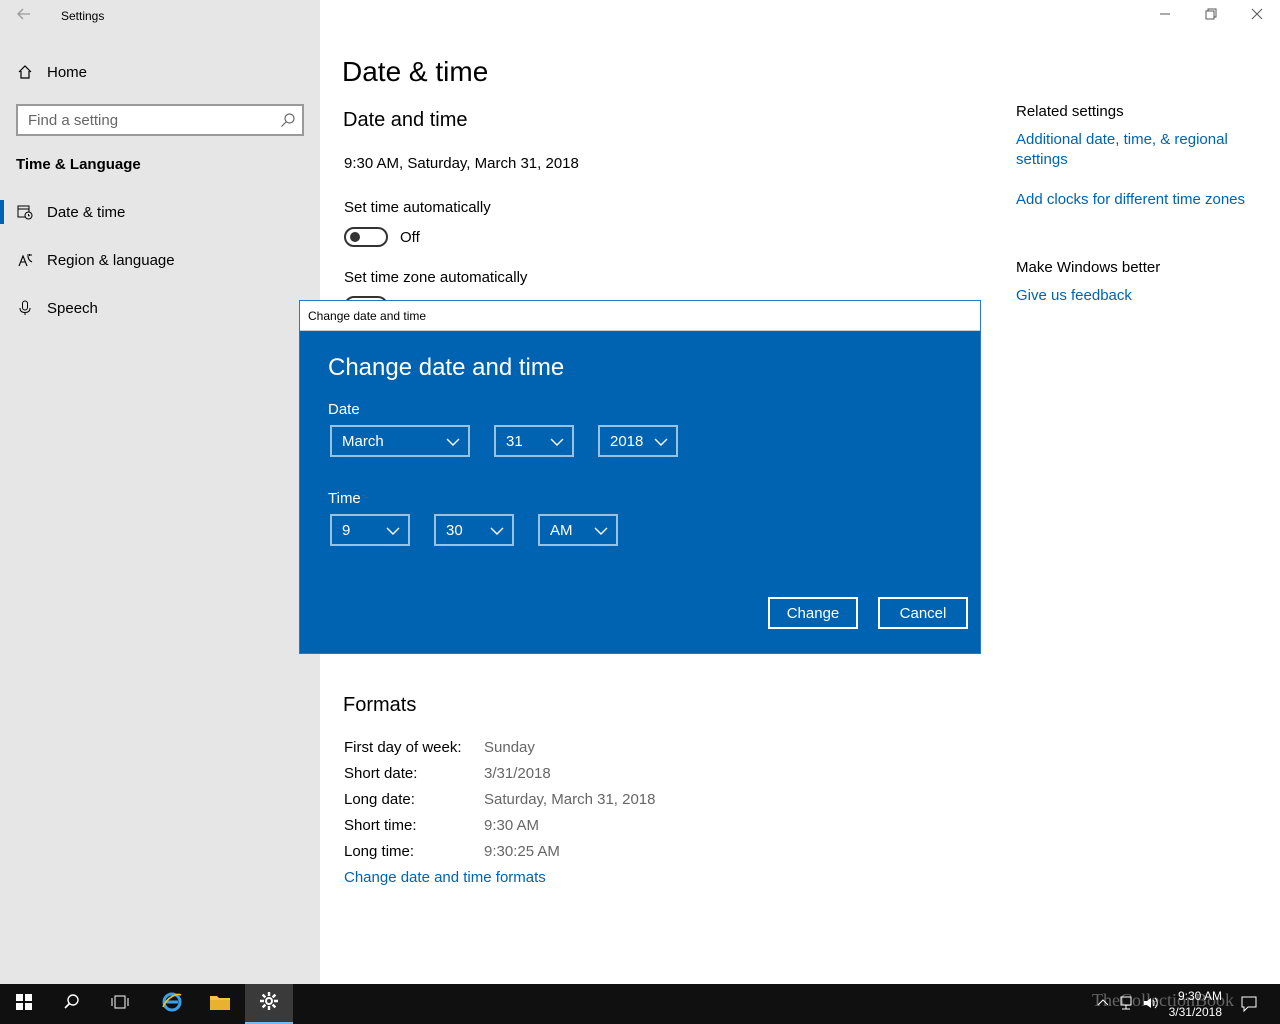  What do you see at coordinates (578, 530) in the screenshot?
I see `ampm-select: AM` at bounding box center [578, 530].